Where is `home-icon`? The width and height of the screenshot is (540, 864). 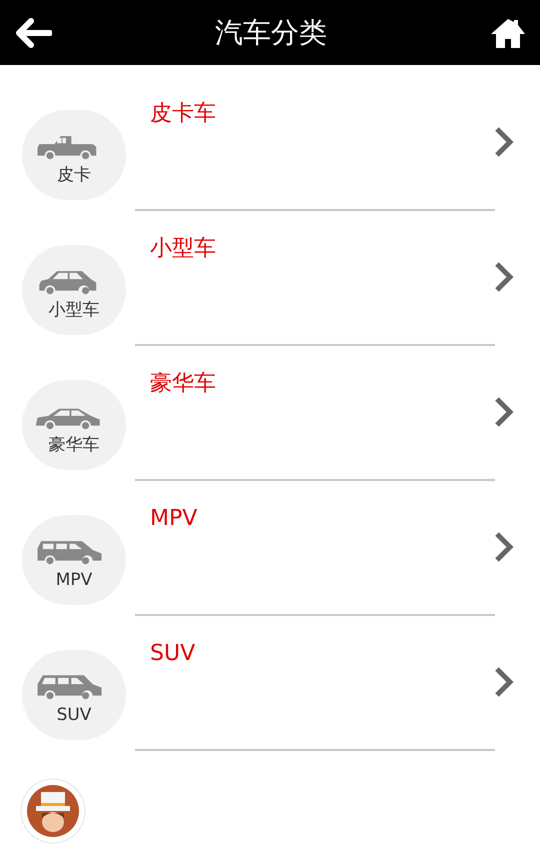
home-icon is located at coordinates (508, 32).